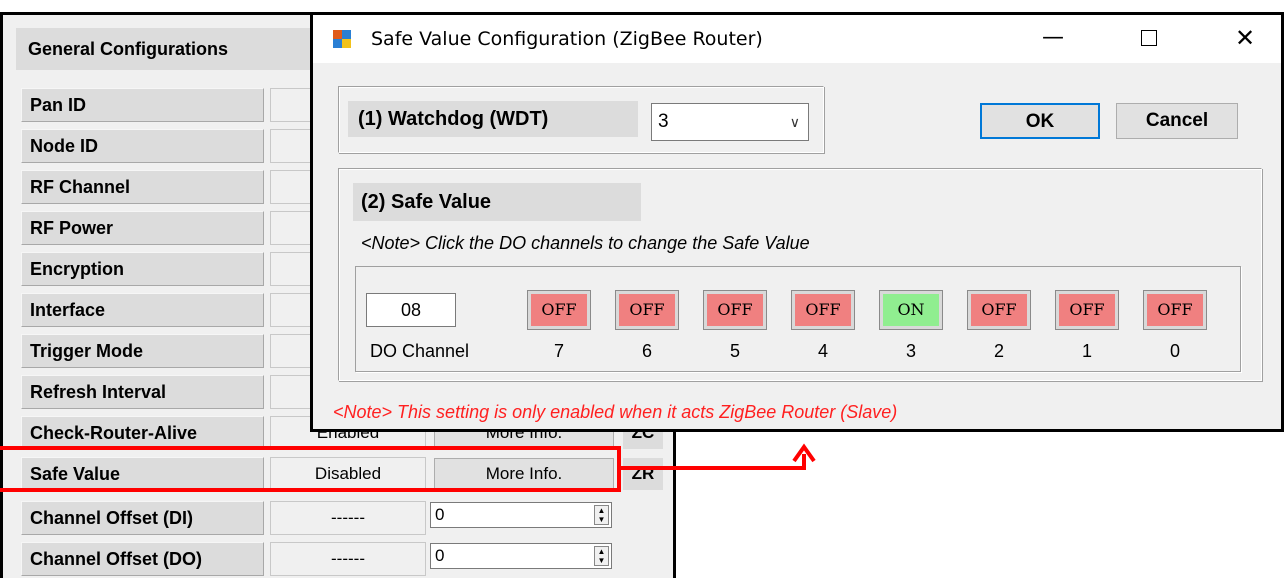 This screenshot has height=578, width=1288. I want to click on safe-value-group-label: (2) Safe Value, so click(497, 202).